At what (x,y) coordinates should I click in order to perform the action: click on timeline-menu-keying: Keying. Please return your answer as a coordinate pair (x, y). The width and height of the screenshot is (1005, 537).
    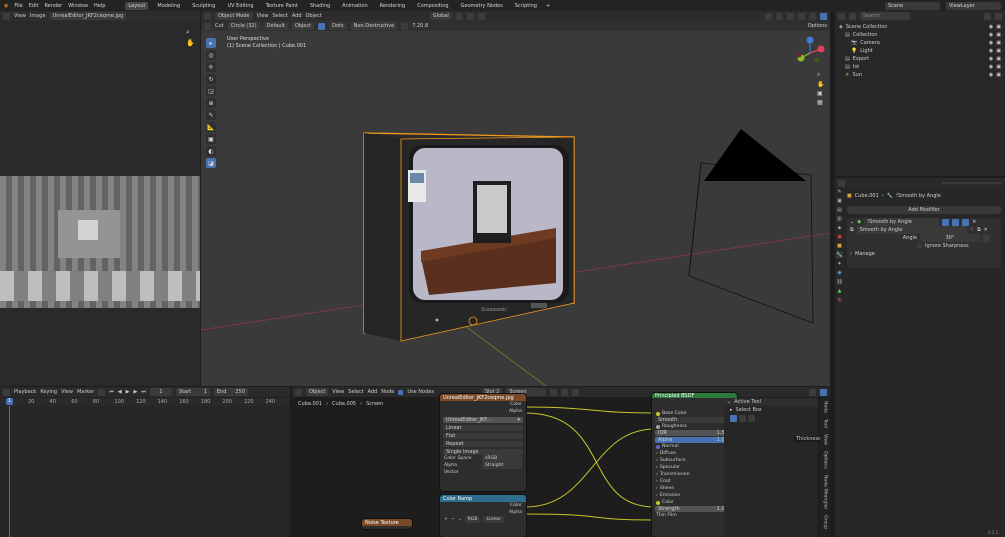
    Looking at the image, I should click on (48, 392).